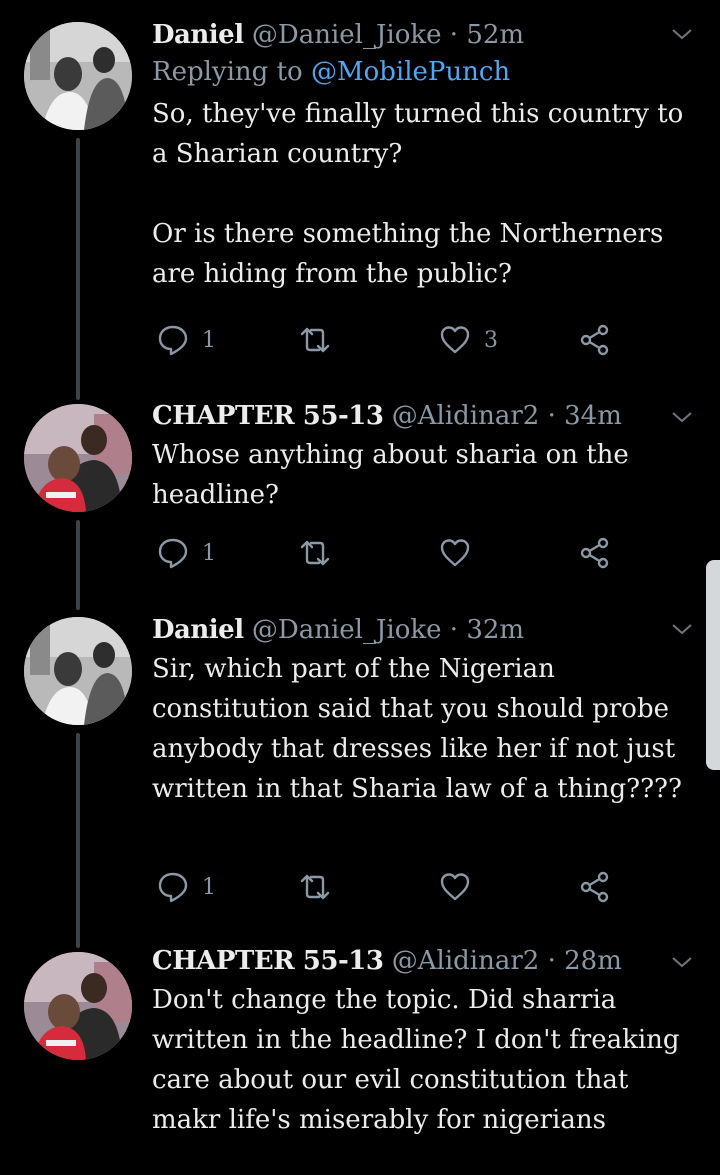 The width and height of the screenshot is (720, 1175). I want to click on replying-prefix: Replying to, so click(231, 72).